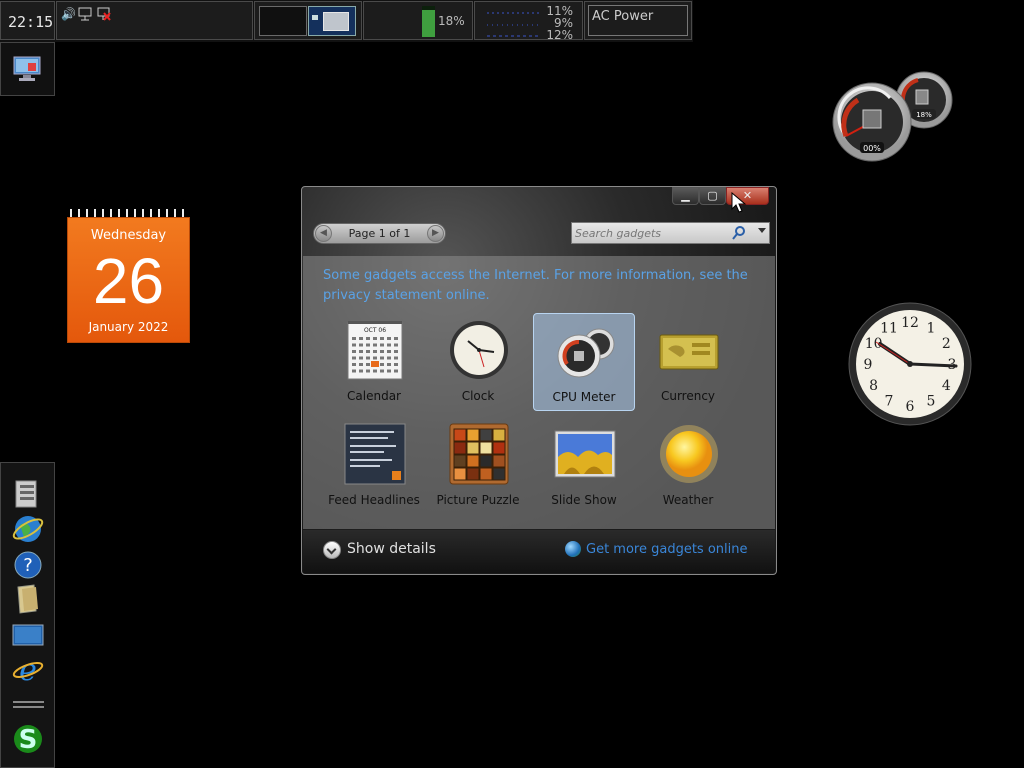 The image size is (1024, 768). I want to click on show-desktop-button, so click(27, 69).